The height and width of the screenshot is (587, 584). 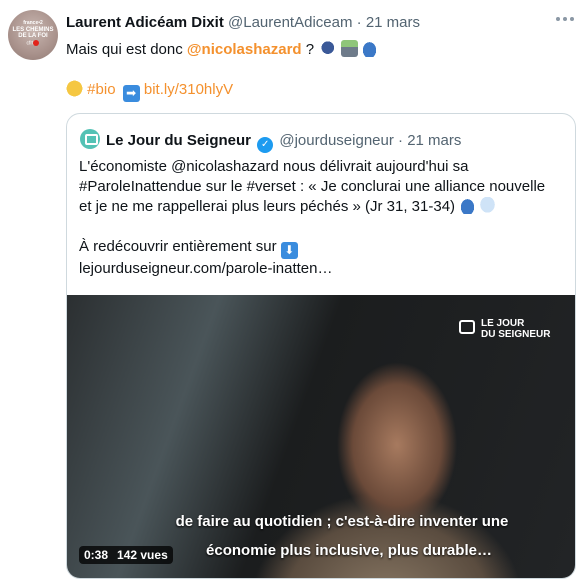 I want to click on video-watermark-logo: LE JOUR DU SEIGNEUR, so click(x=509, y=330).